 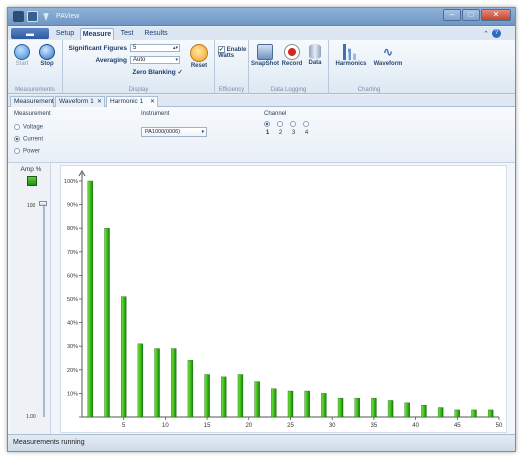 What do you see at coordinates (388, 55) in the screenshot?
I see `waveform-button: ∿ Waveform` at bounding box center [388, 55].